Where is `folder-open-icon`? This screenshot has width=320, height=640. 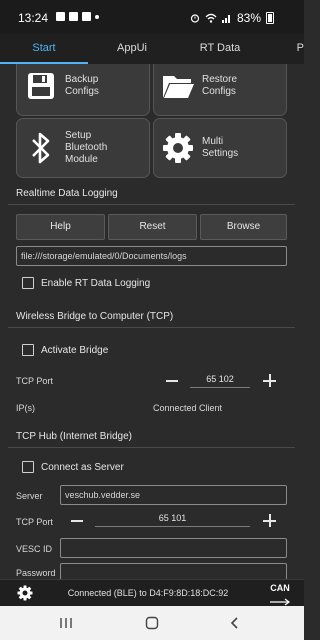 folder-open-icon is located at coordinates (178, 87).